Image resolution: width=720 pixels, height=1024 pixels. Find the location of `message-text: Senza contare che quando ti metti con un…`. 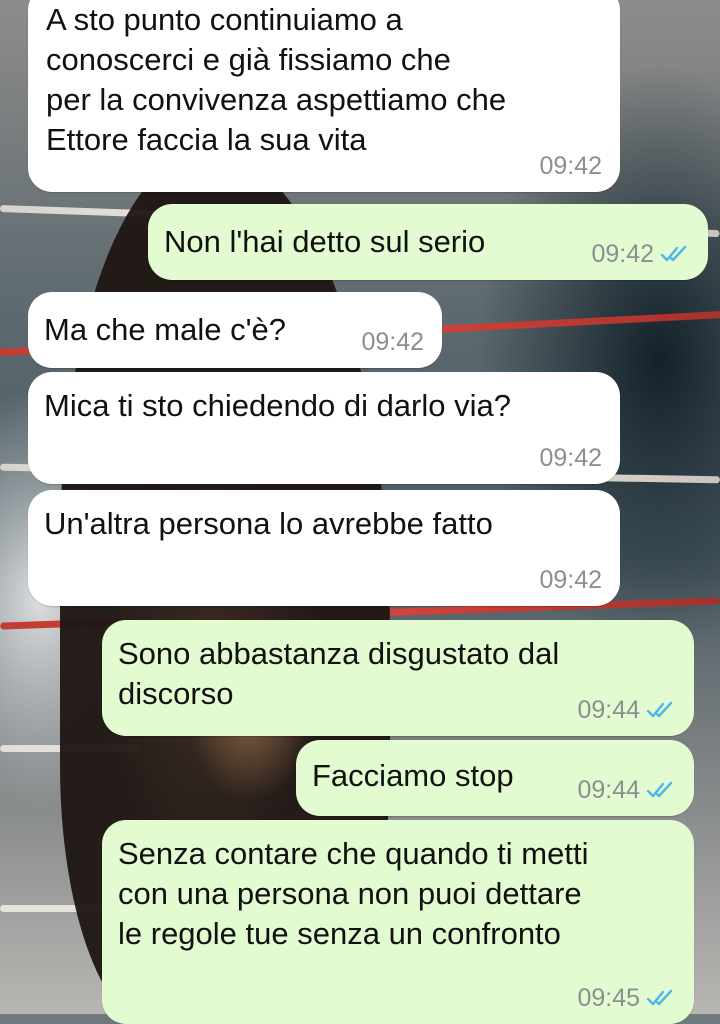

message-text: Senza contare che quando ti metti con un… is located at coordinates (353, 893).